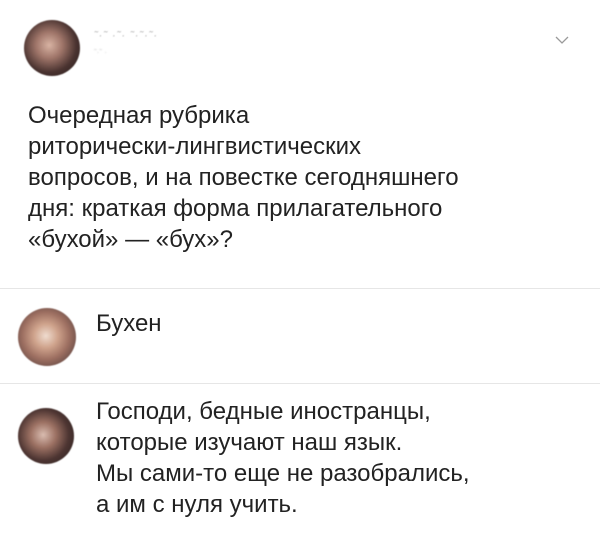 This screenshot has width=600, height=557. Describe the element at coordinates (100, 52) in the screenshot. I see `post-timestamp: ˜·˜ ·` at that location.